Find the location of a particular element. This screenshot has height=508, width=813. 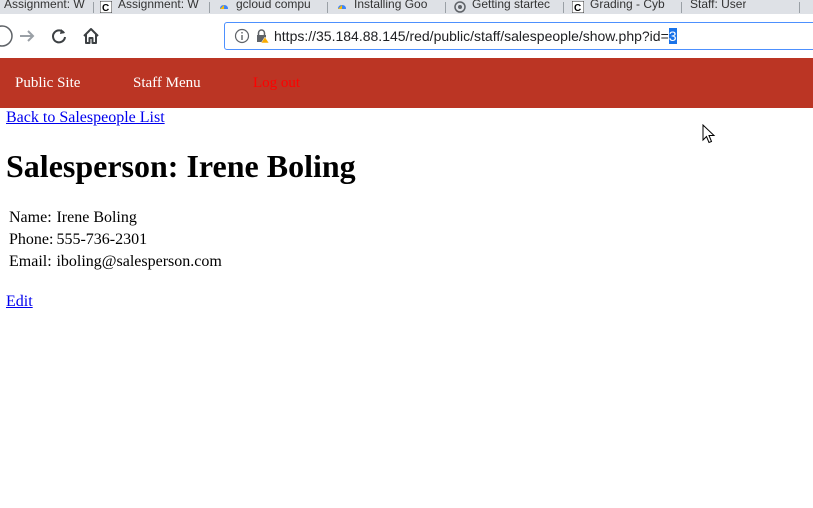

home-button is located at coordinates (91, 36).